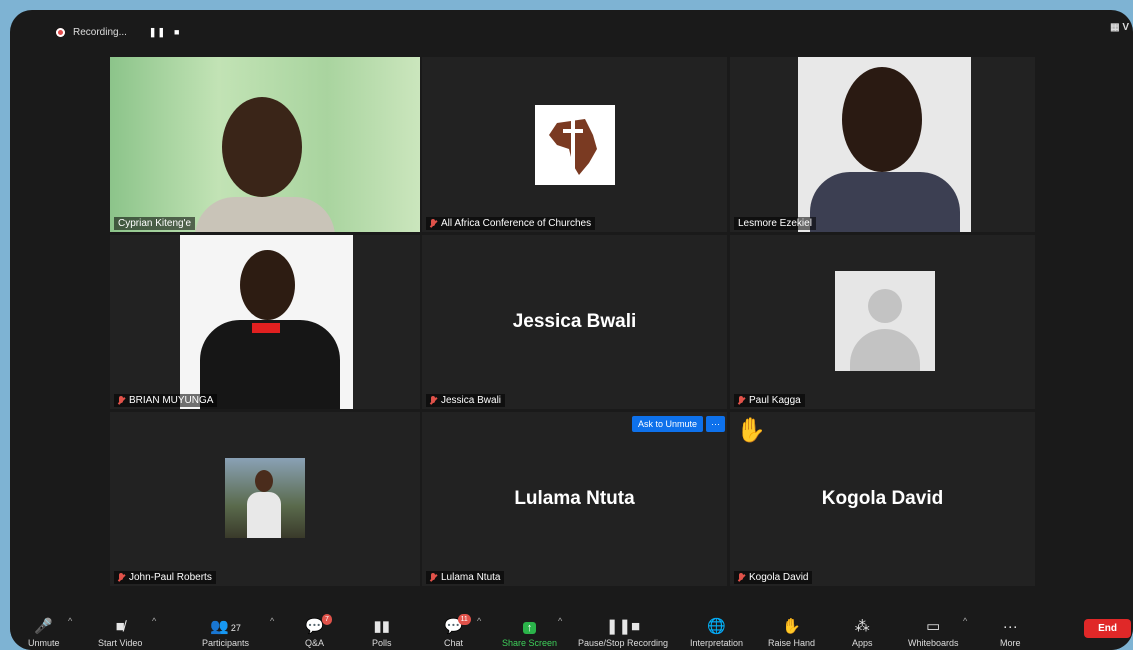 The width and height of the screenshot is (1133, 650). I want to click on apps-icon: ⁂, so click(862, 626).